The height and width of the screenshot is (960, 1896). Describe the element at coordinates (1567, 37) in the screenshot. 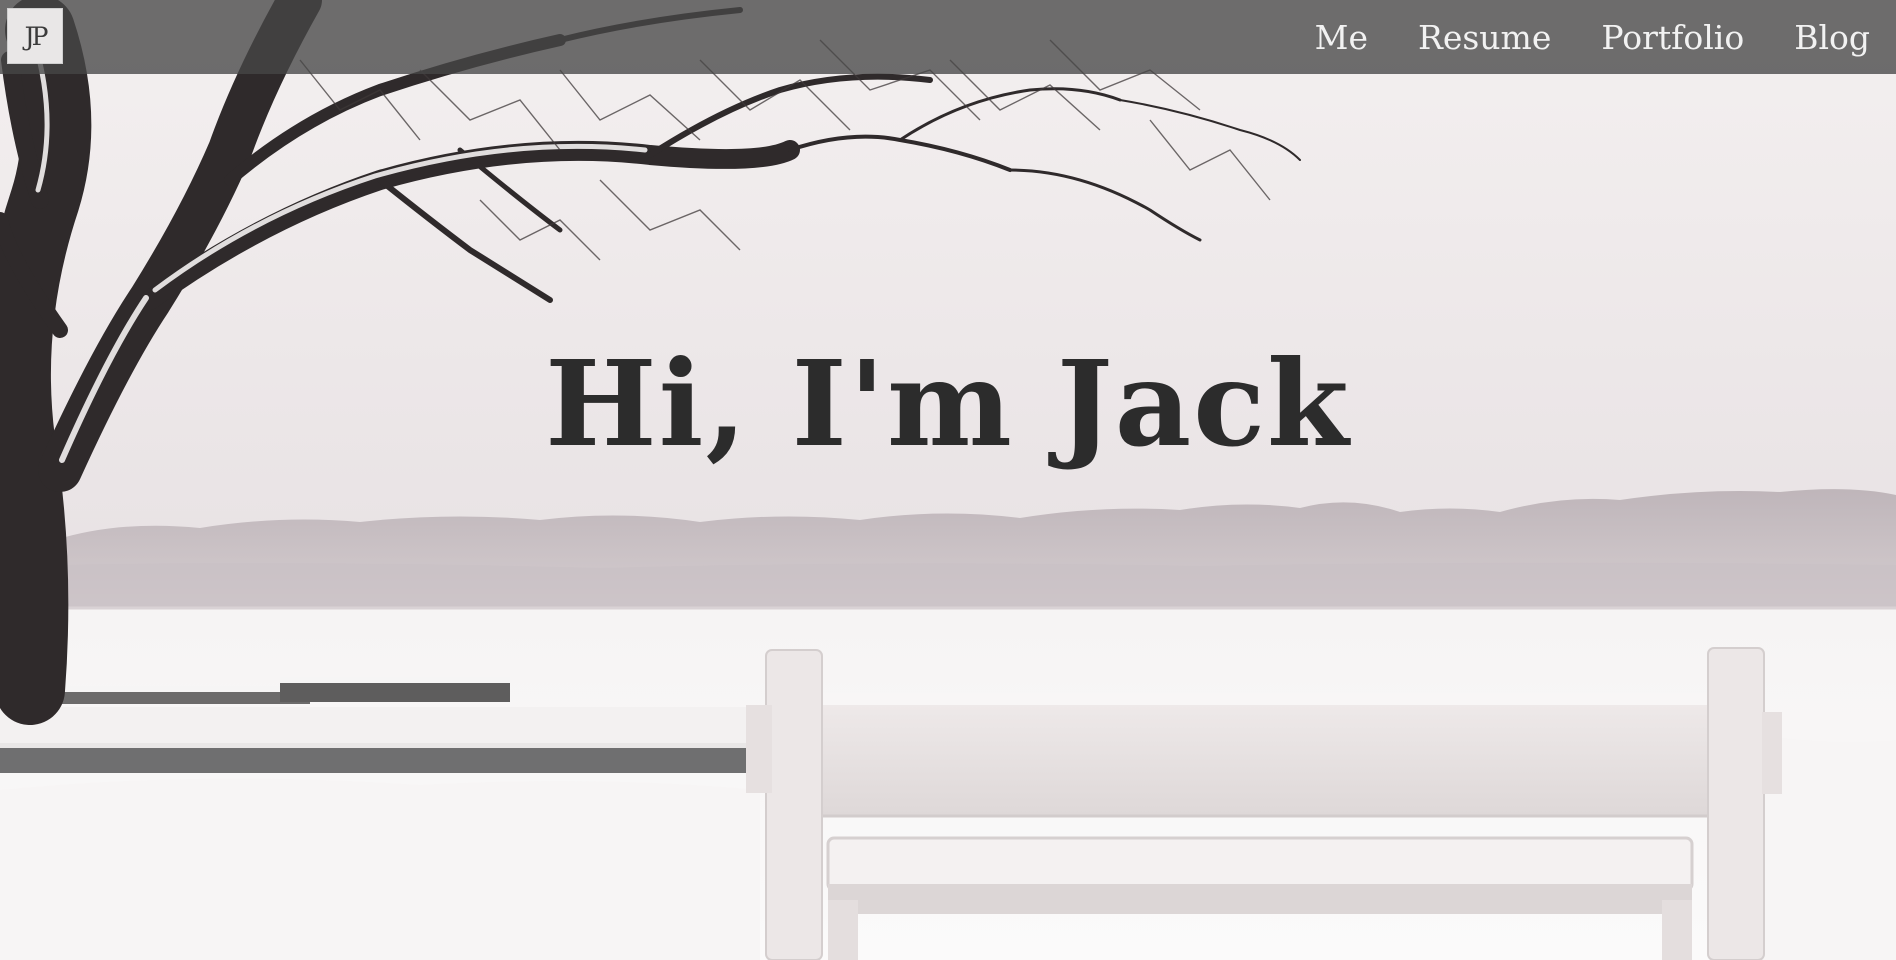

I see `main-nav: Me Resume Portfolio Blog` at that location.